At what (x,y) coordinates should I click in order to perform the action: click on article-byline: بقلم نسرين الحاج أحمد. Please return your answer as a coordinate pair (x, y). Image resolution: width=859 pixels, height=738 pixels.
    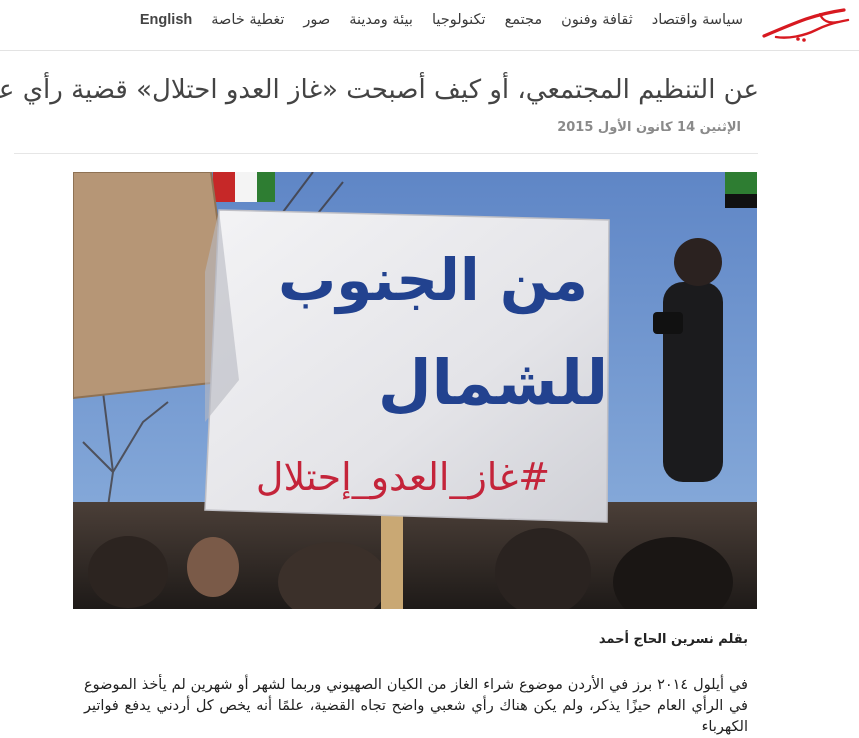
    Looking at the image, I should click on (673, 639).